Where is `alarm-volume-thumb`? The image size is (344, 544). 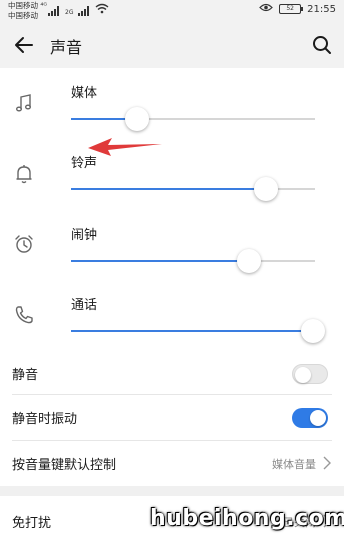 alarm-volume-thumb is located at coordinates (249, 261).